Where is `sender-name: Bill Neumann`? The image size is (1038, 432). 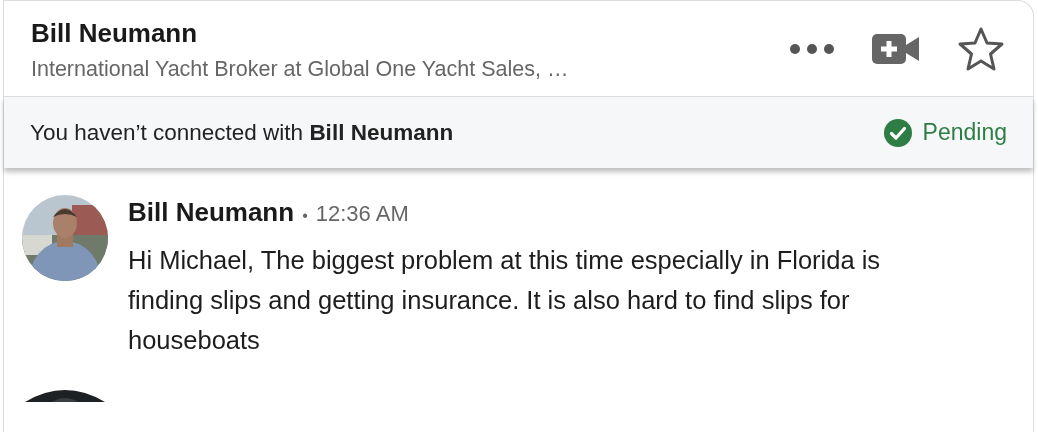
sender-name: Bill Neumann is located at coordinates (211, 212).